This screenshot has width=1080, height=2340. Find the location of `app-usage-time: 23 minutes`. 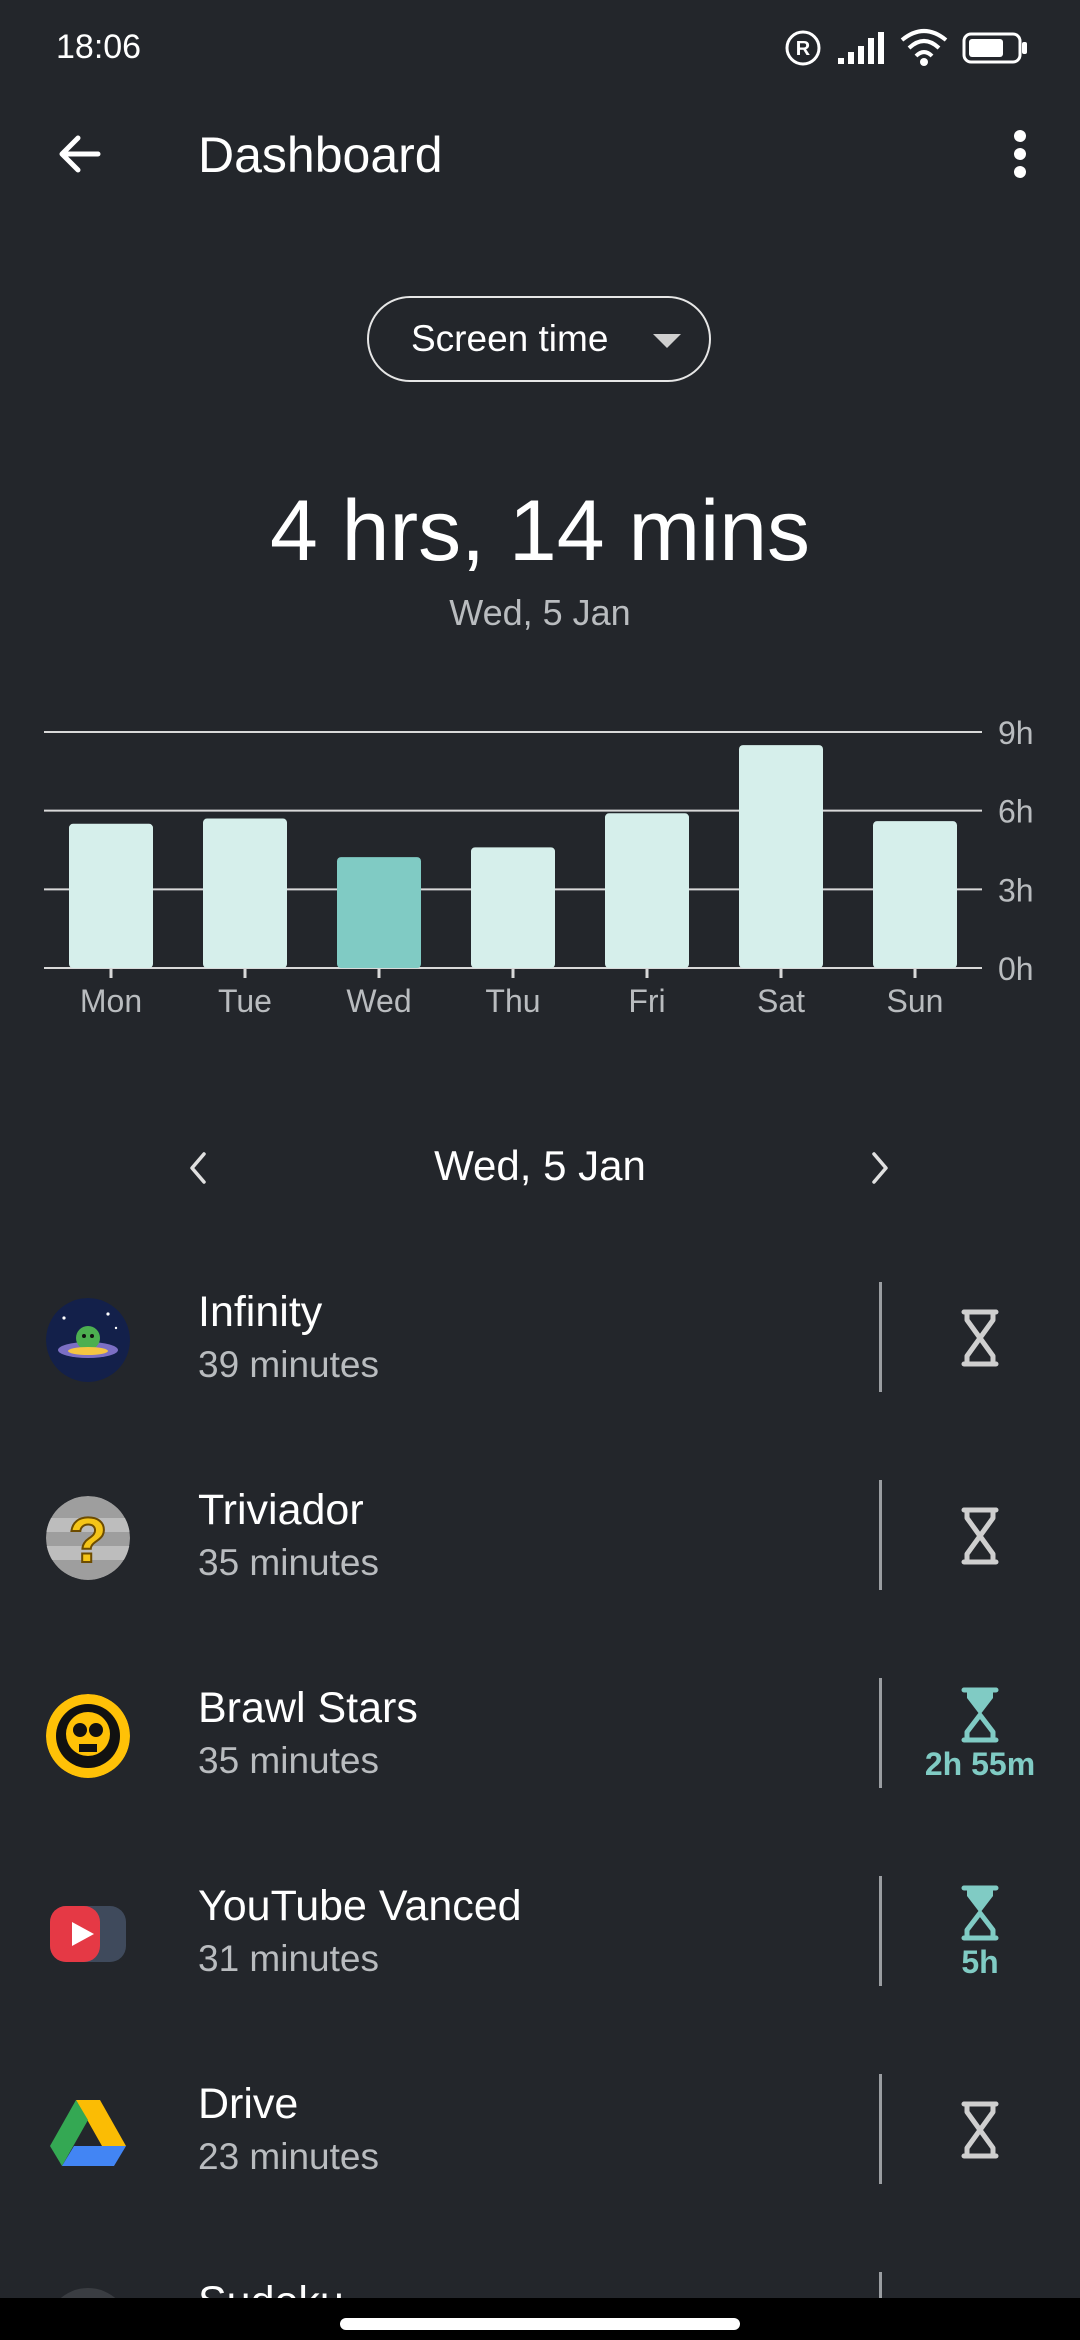

app-usage-time: 23 minutes is located at coordinates (288, 2156).